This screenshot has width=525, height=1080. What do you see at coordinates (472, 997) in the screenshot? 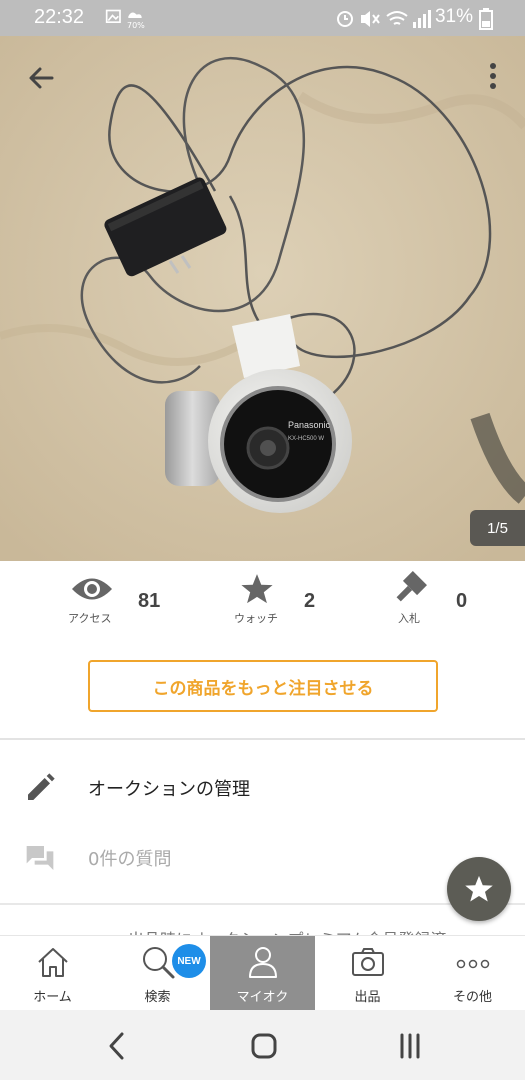
I see `nav-more-label: その他` at bounding box center [472, 997].